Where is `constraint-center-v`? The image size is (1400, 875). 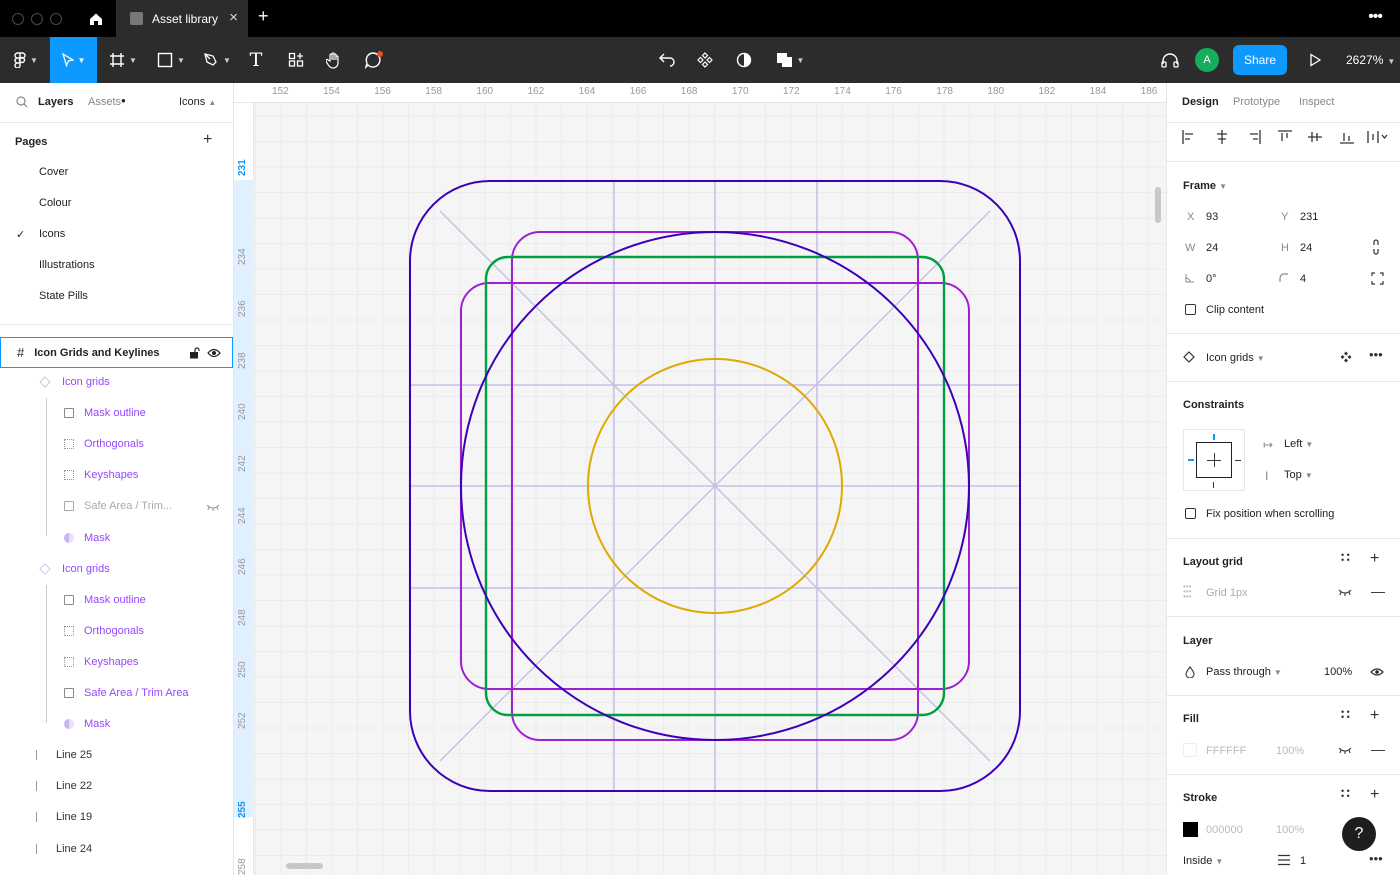 constraint-center-v is located at coordinates (1214, 460).